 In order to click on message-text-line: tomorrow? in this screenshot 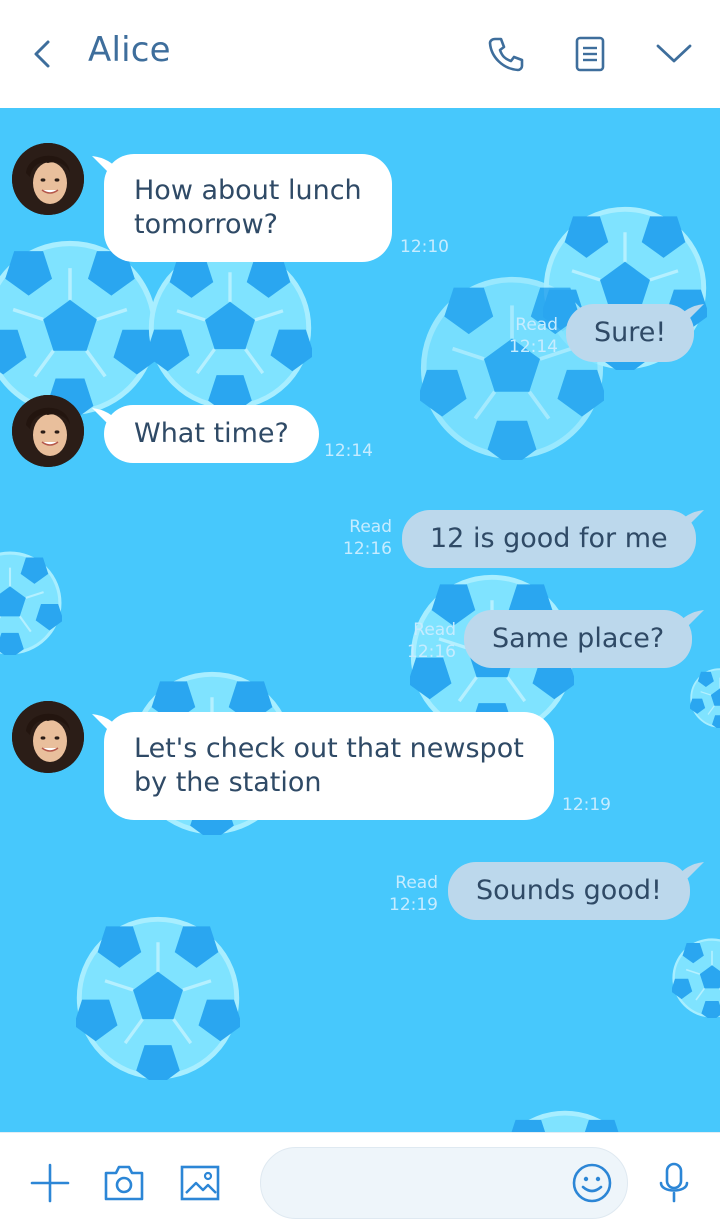, I will do `click(206, 224)`.